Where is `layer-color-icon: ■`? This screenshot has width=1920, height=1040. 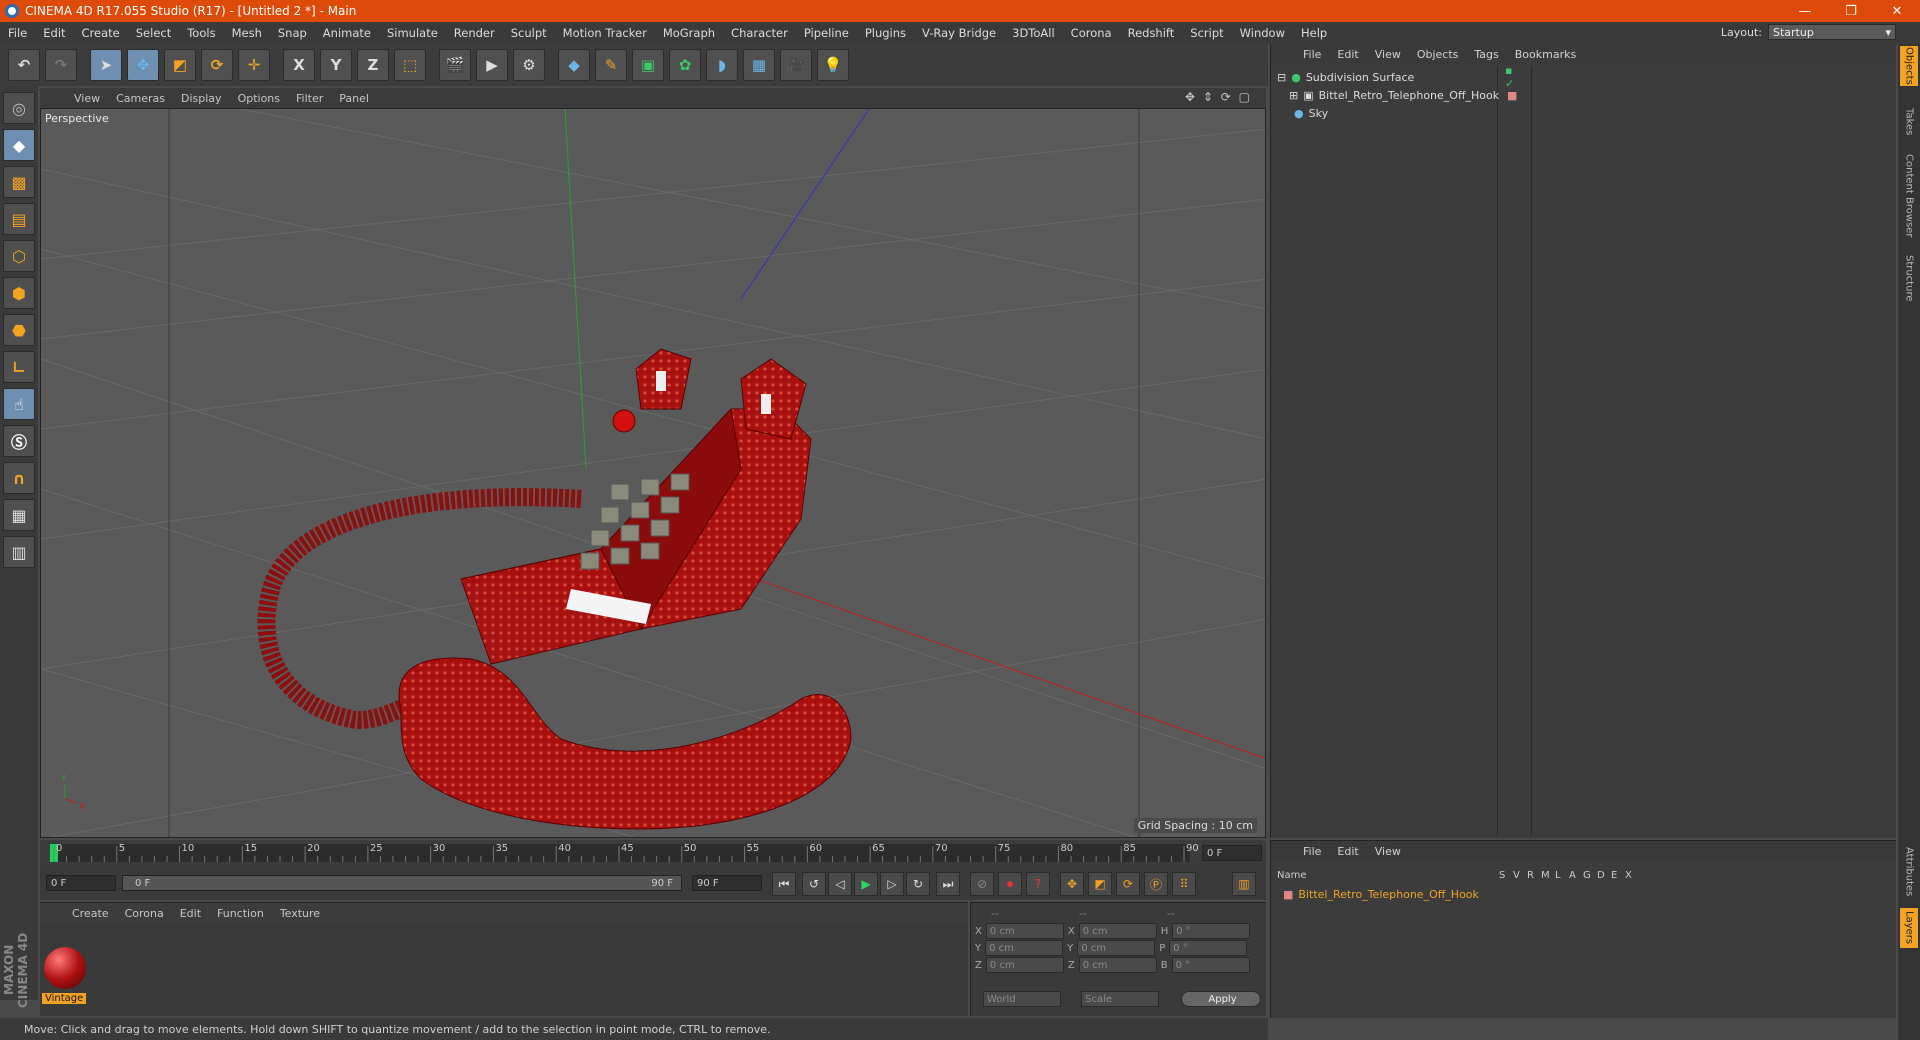 layer-color-icon: ■ is located at coordinates (1288, 894).